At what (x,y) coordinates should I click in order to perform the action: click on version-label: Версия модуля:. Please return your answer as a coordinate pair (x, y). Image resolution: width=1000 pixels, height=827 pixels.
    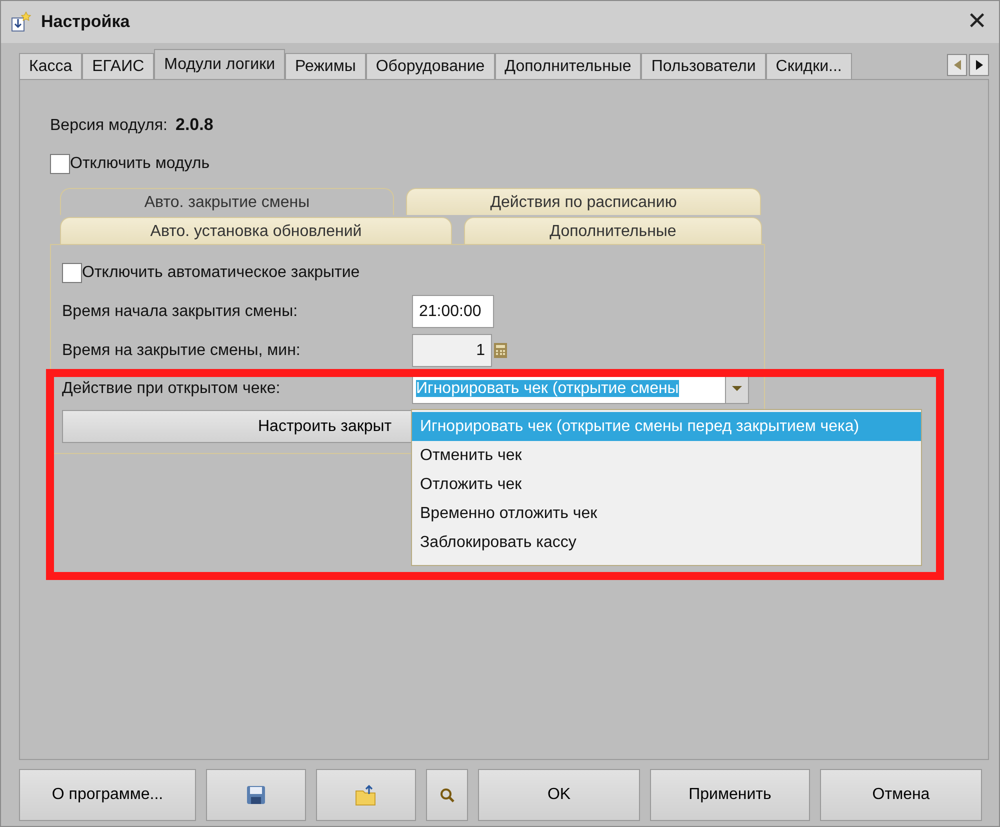
    Looking at the image, I should click on (109, 126).